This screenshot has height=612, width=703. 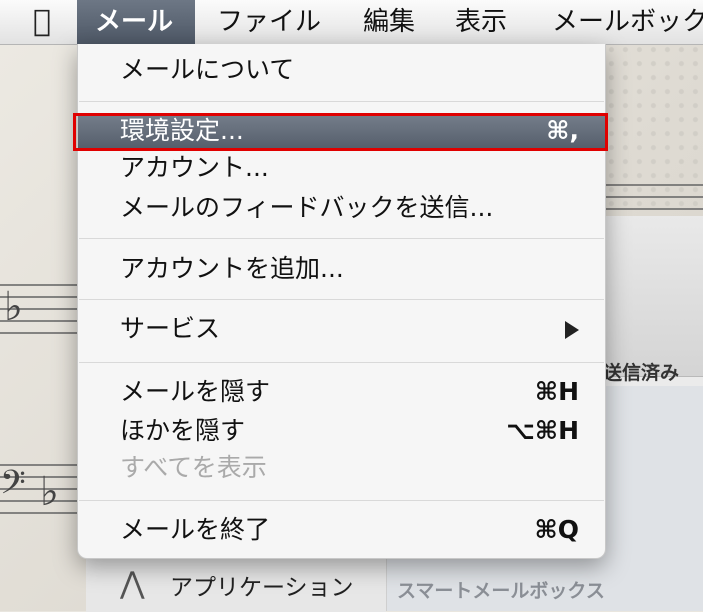 I want to click on highlight-box, so click(x=340, y=132).